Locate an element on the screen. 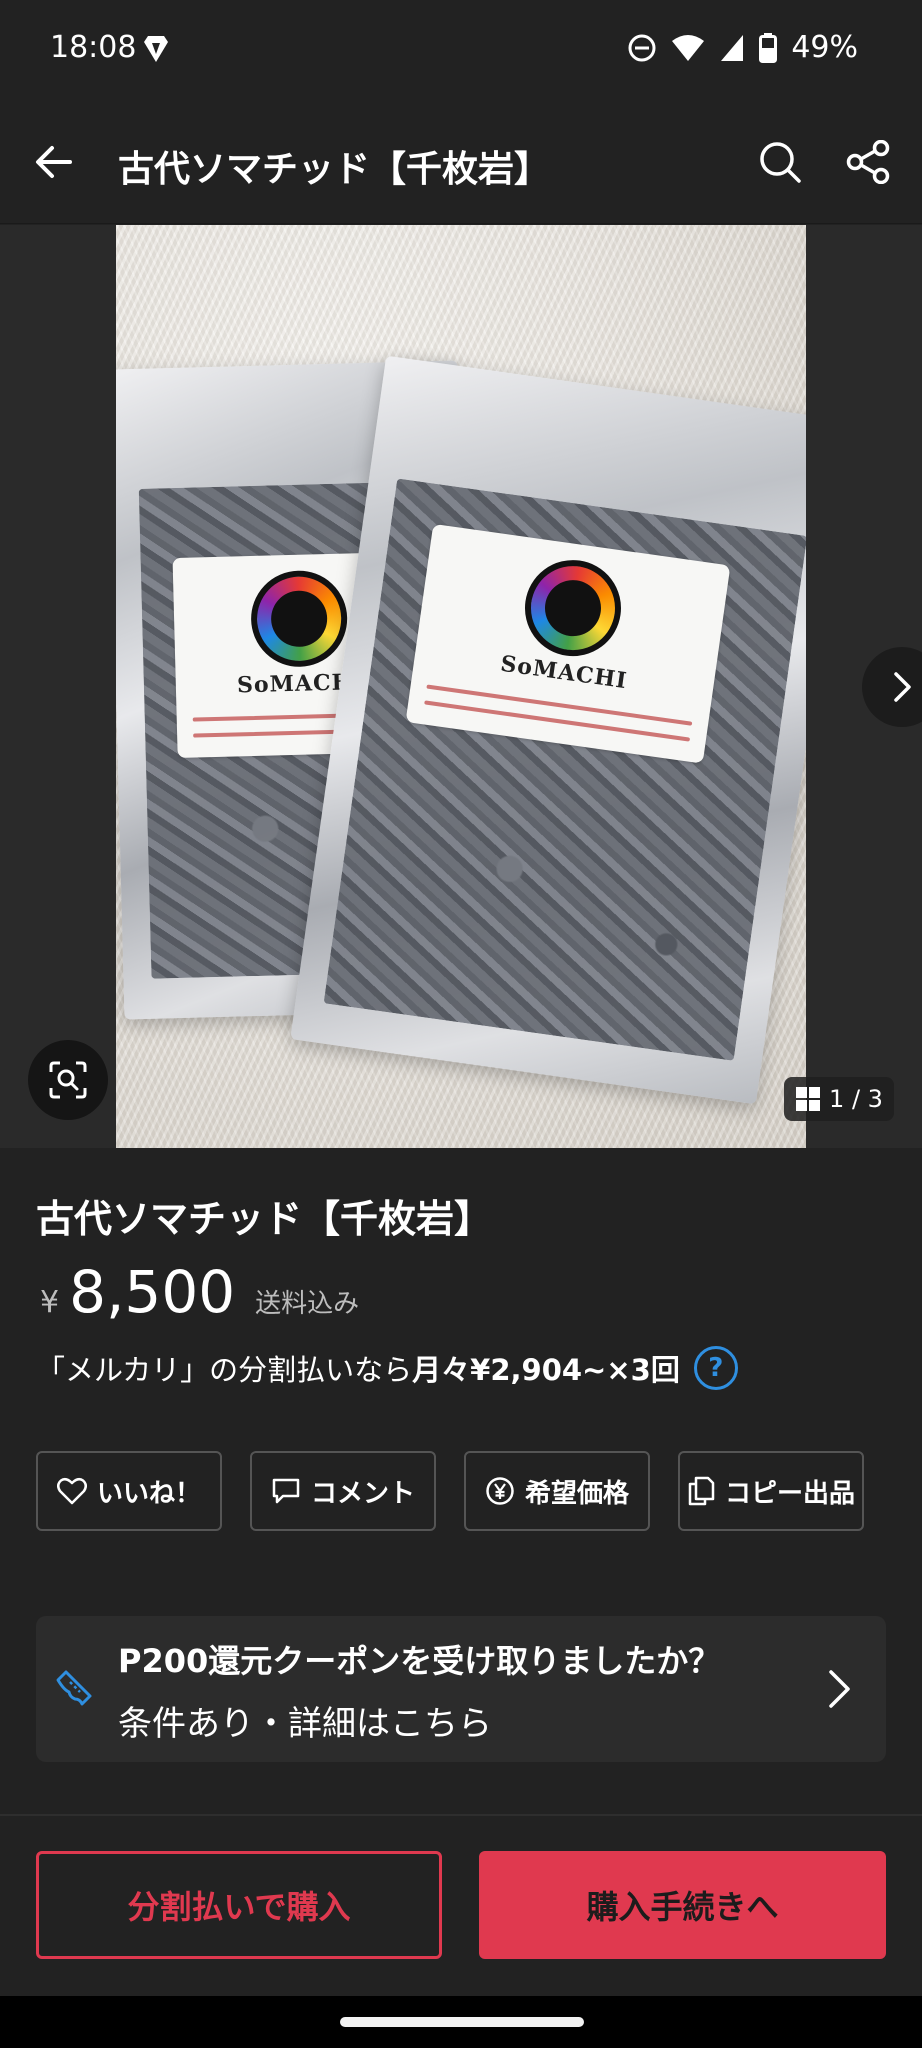  purchase-bar: 分割払いで購入 購入手続きへ is located at coordinates (461, 1906).